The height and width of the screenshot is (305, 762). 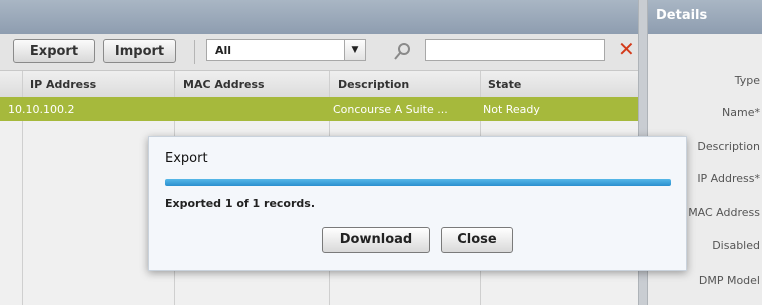 I want to click on dialog-title: Export, so click(x=186, y=158).